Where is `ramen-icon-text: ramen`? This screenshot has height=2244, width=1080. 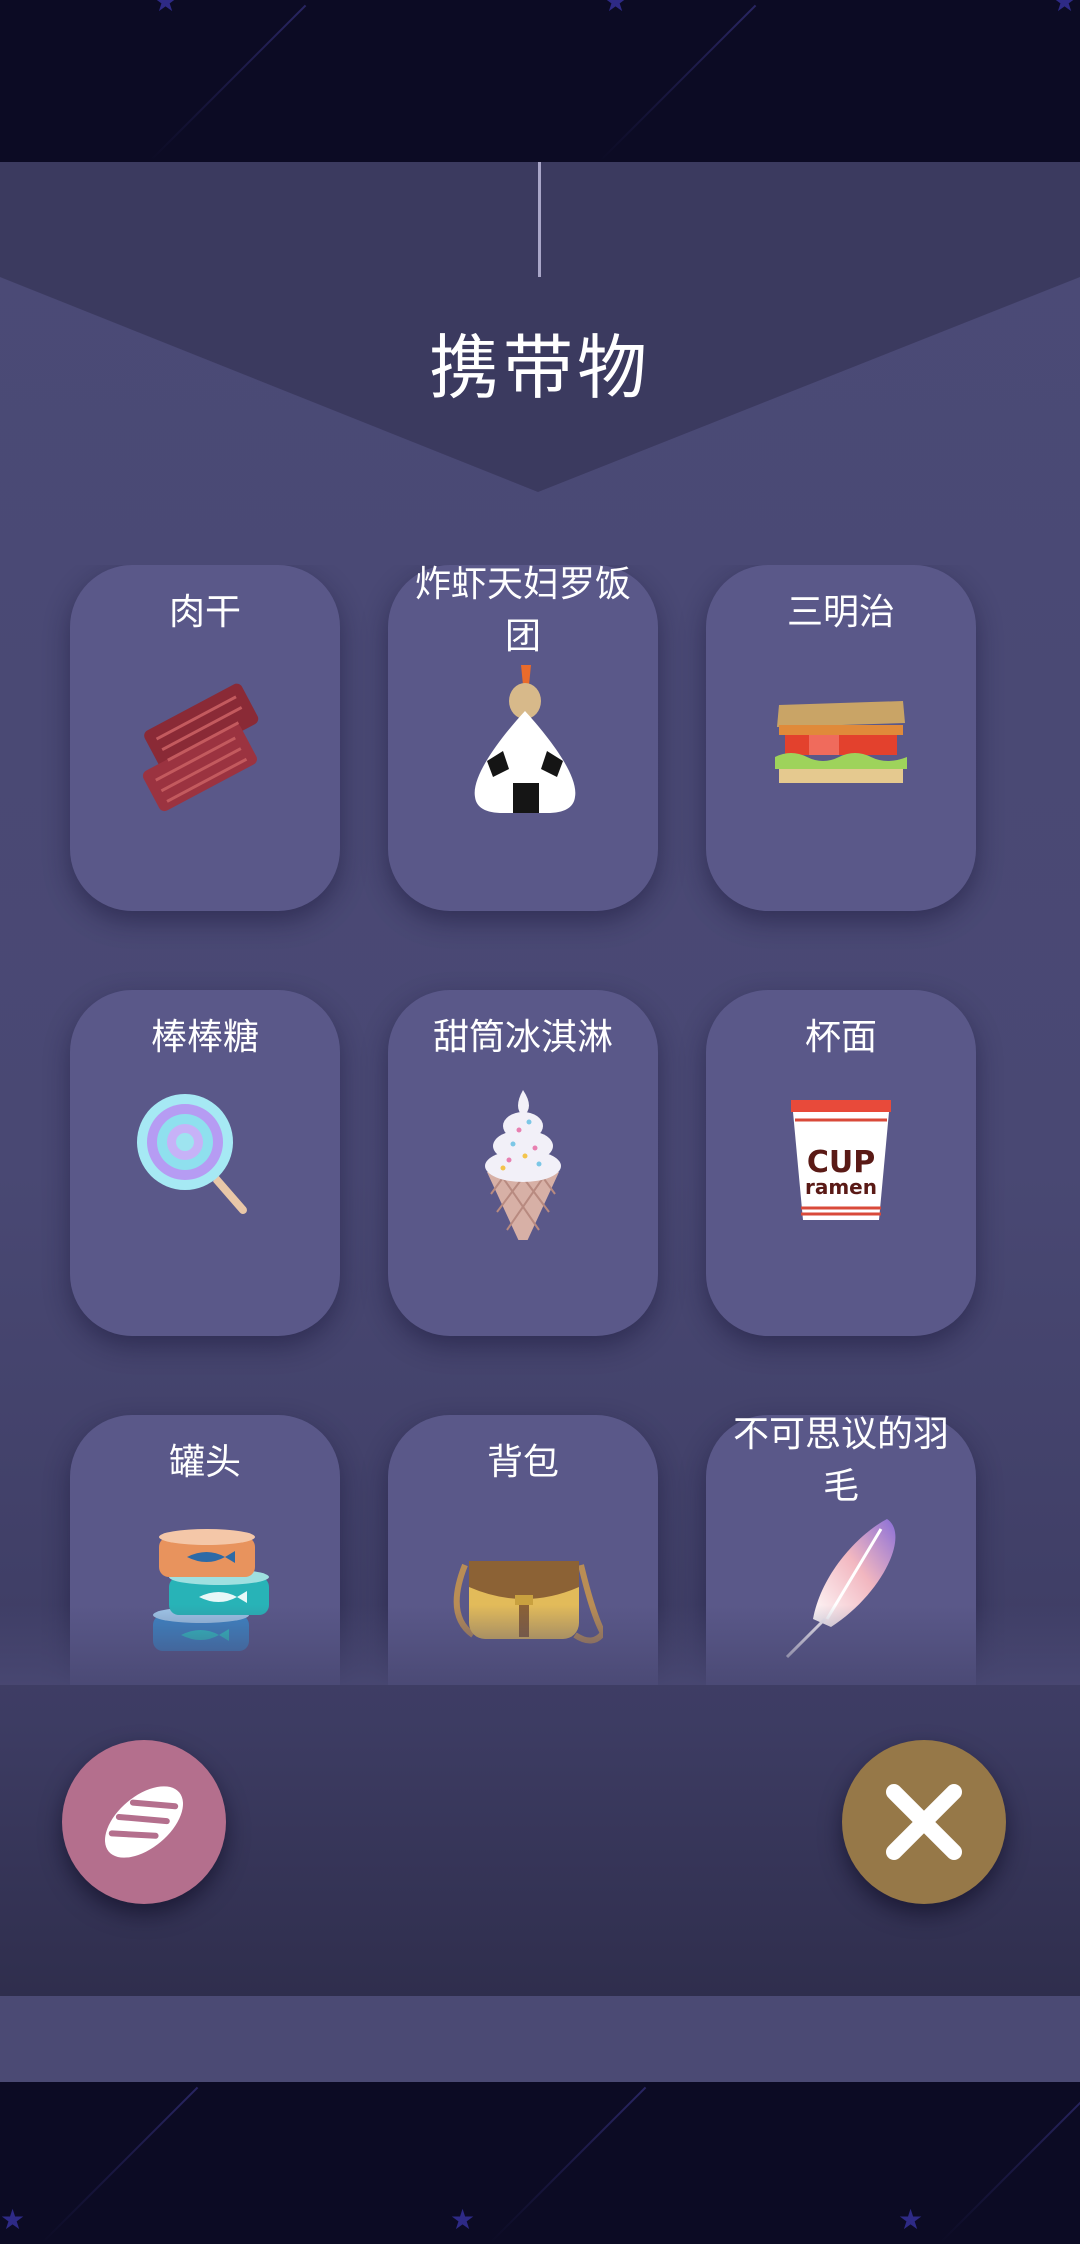 ramen-icon-text: ramen is located at coordinates (841, 1187).